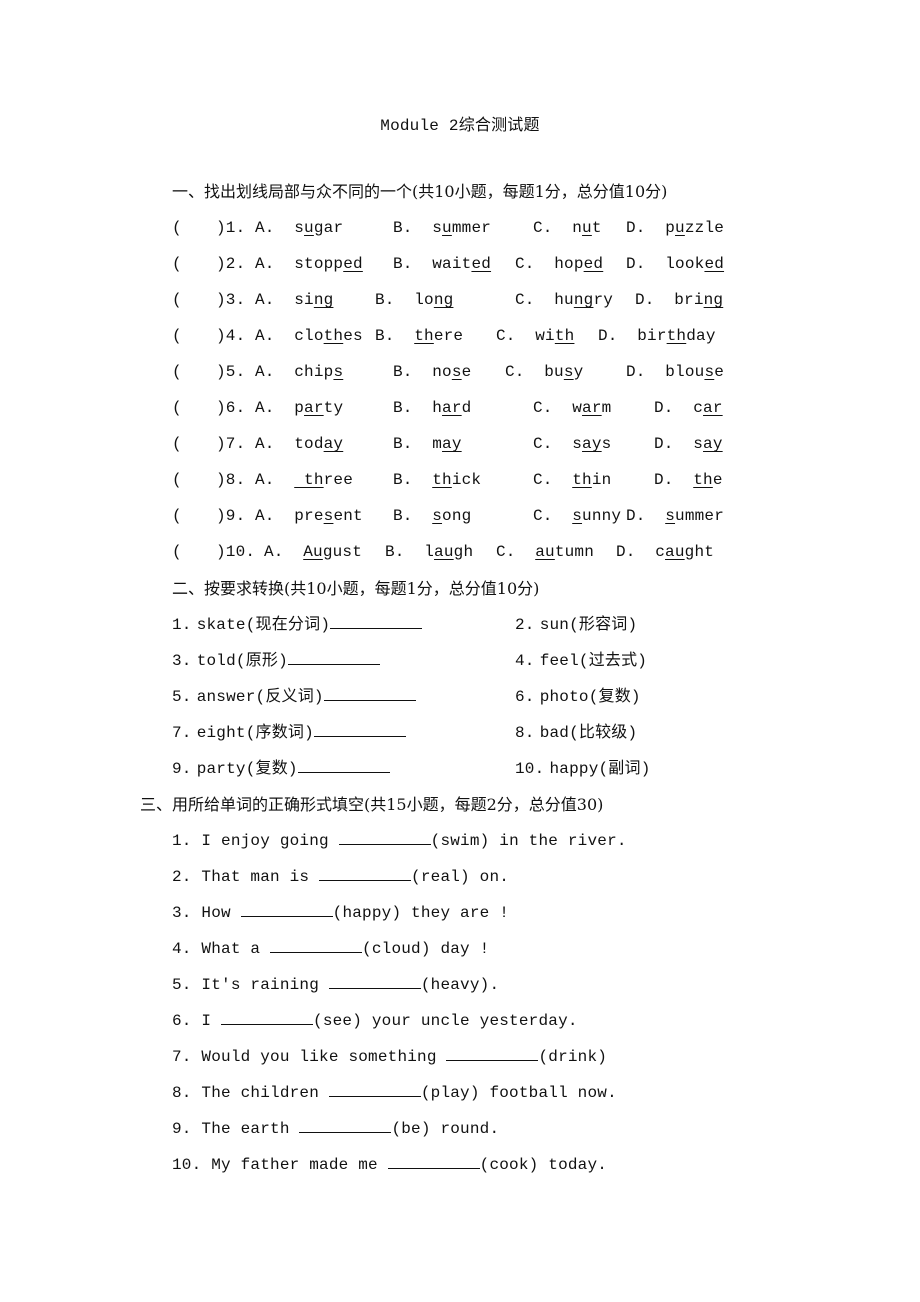 The image size is (920, 1302). I want to click on question-number: )7., so click(231, 444).